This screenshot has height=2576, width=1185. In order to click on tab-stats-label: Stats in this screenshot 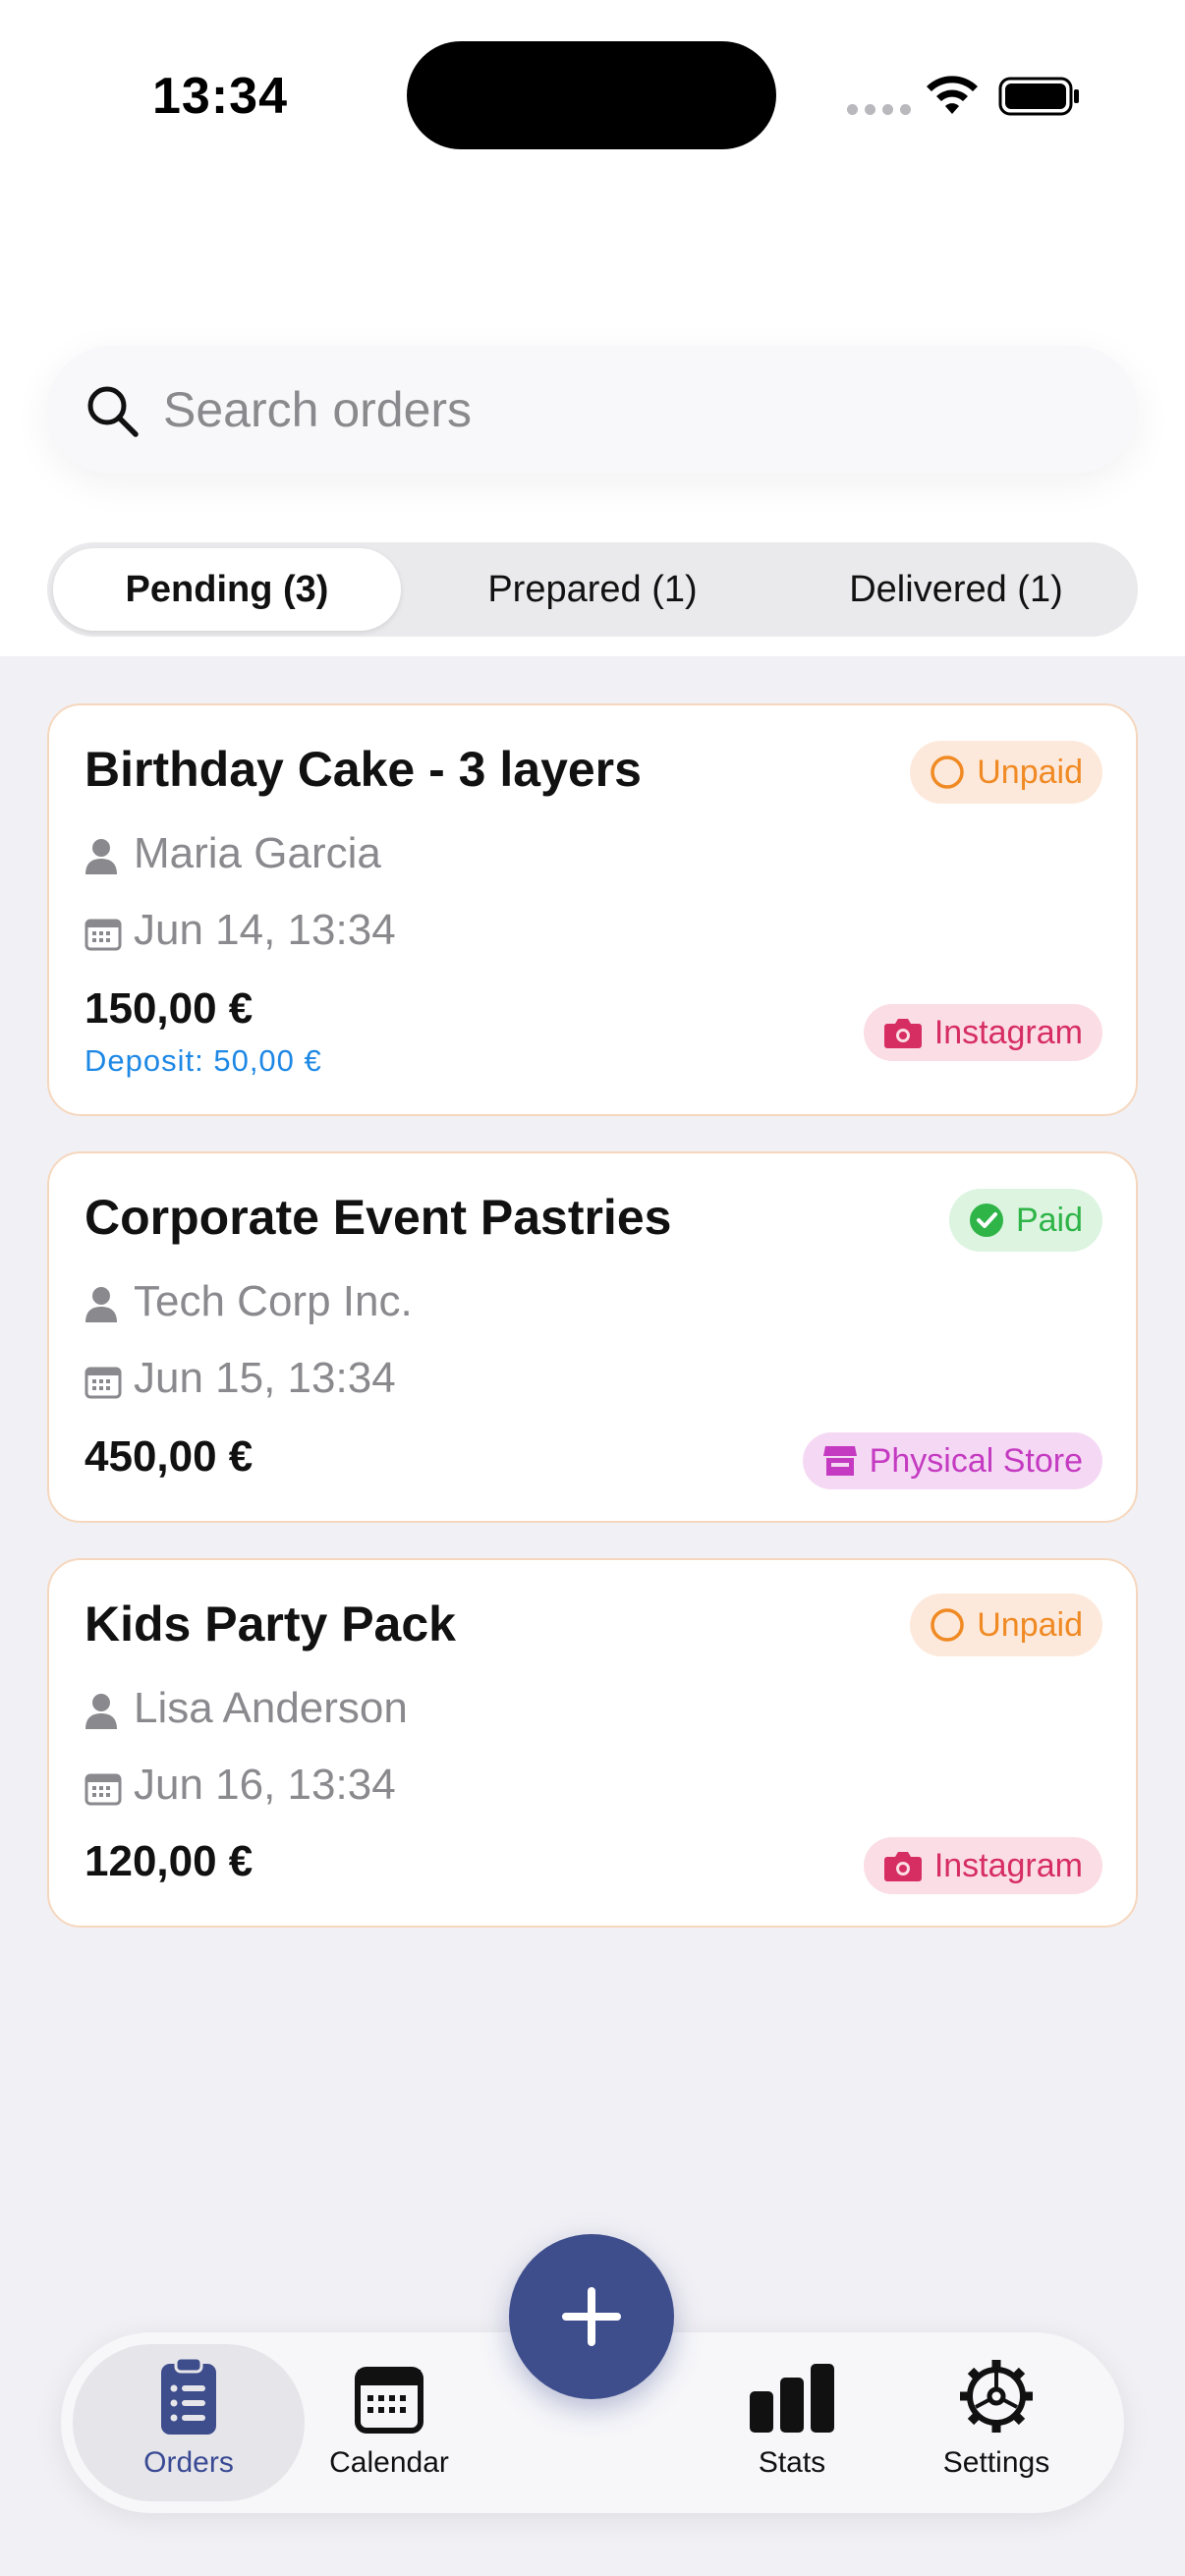, I will do `click(792, 2462)`.